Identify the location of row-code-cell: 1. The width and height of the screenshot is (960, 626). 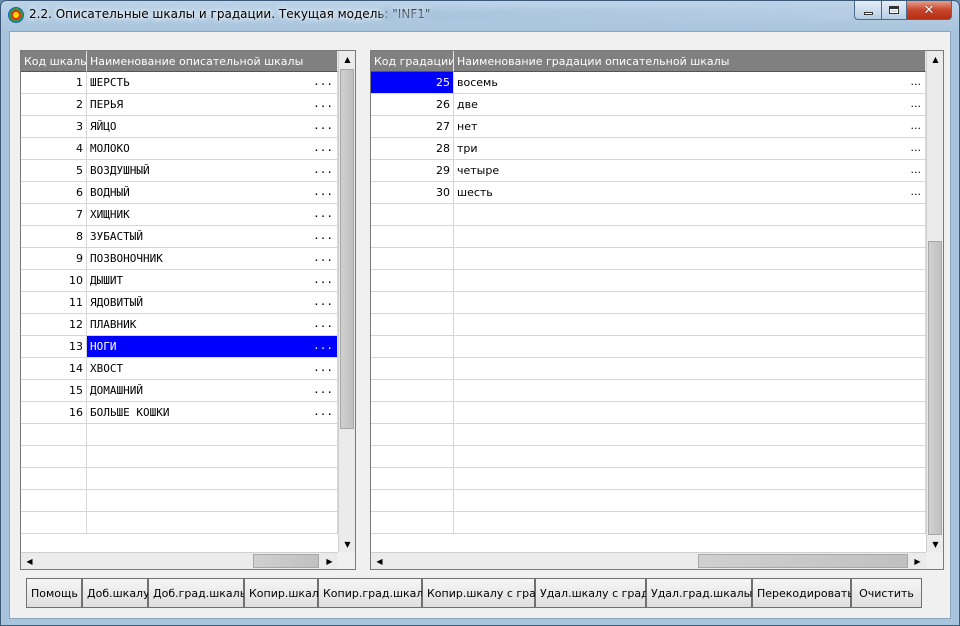
(54, 82).